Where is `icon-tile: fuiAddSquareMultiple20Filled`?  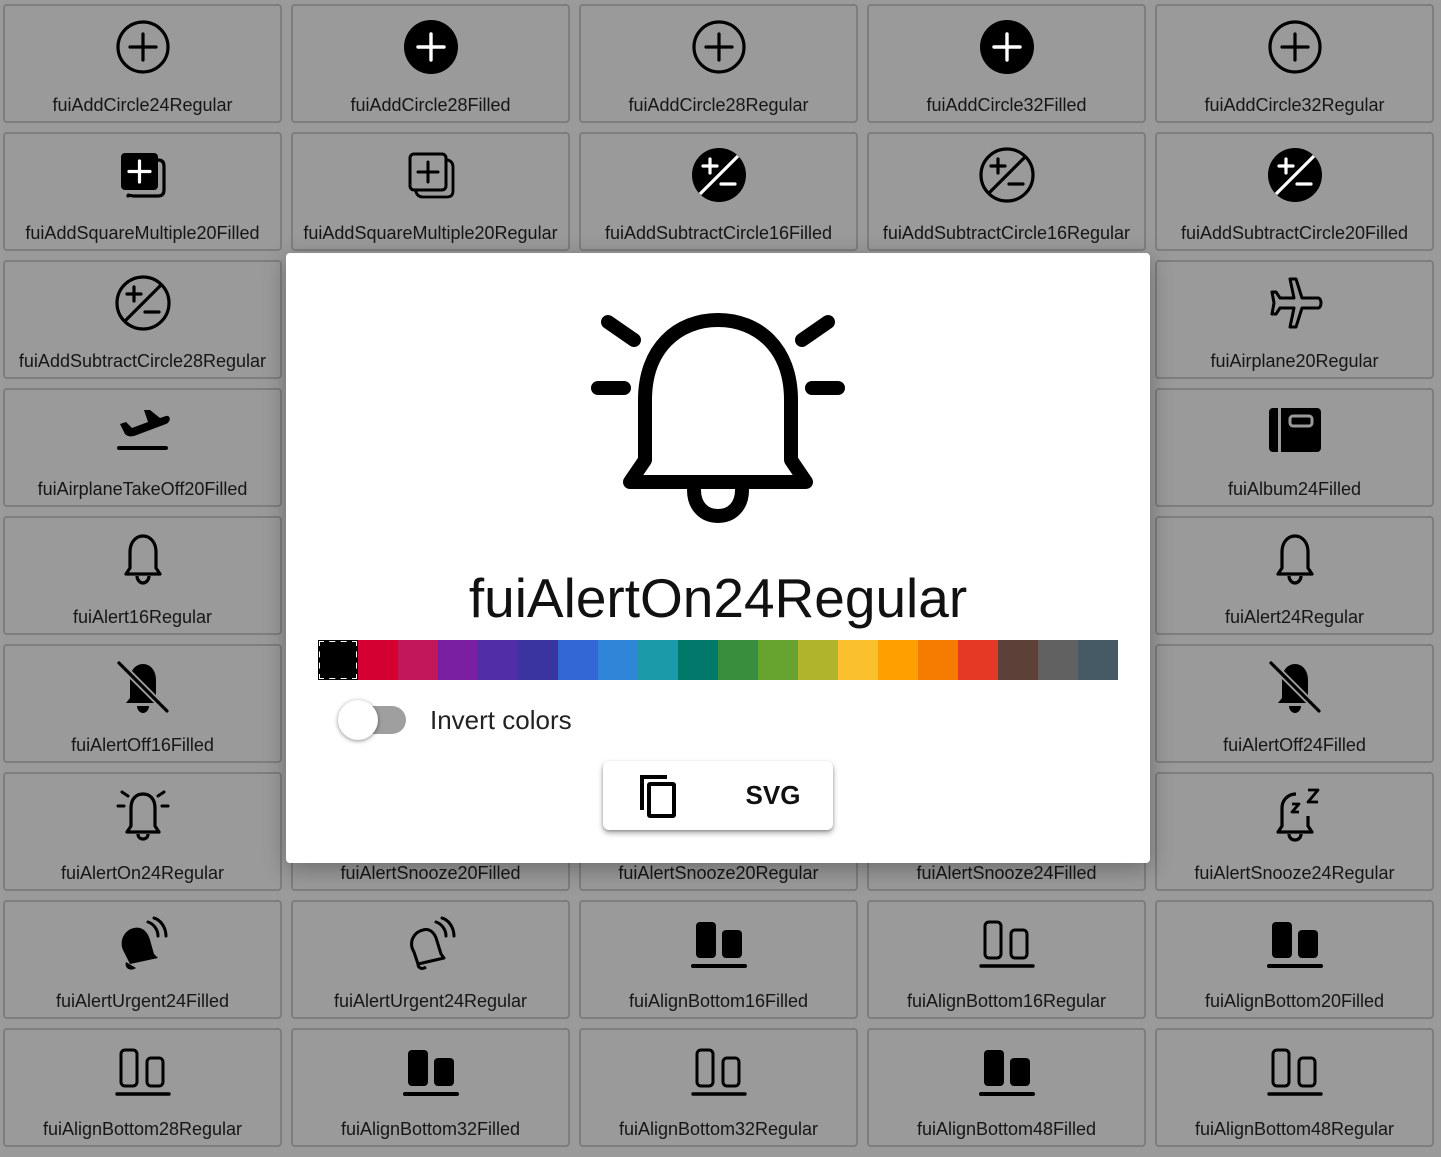 icon-tile: fuiAddSquareMultiple20Filled is located at coordinates (142, 191).